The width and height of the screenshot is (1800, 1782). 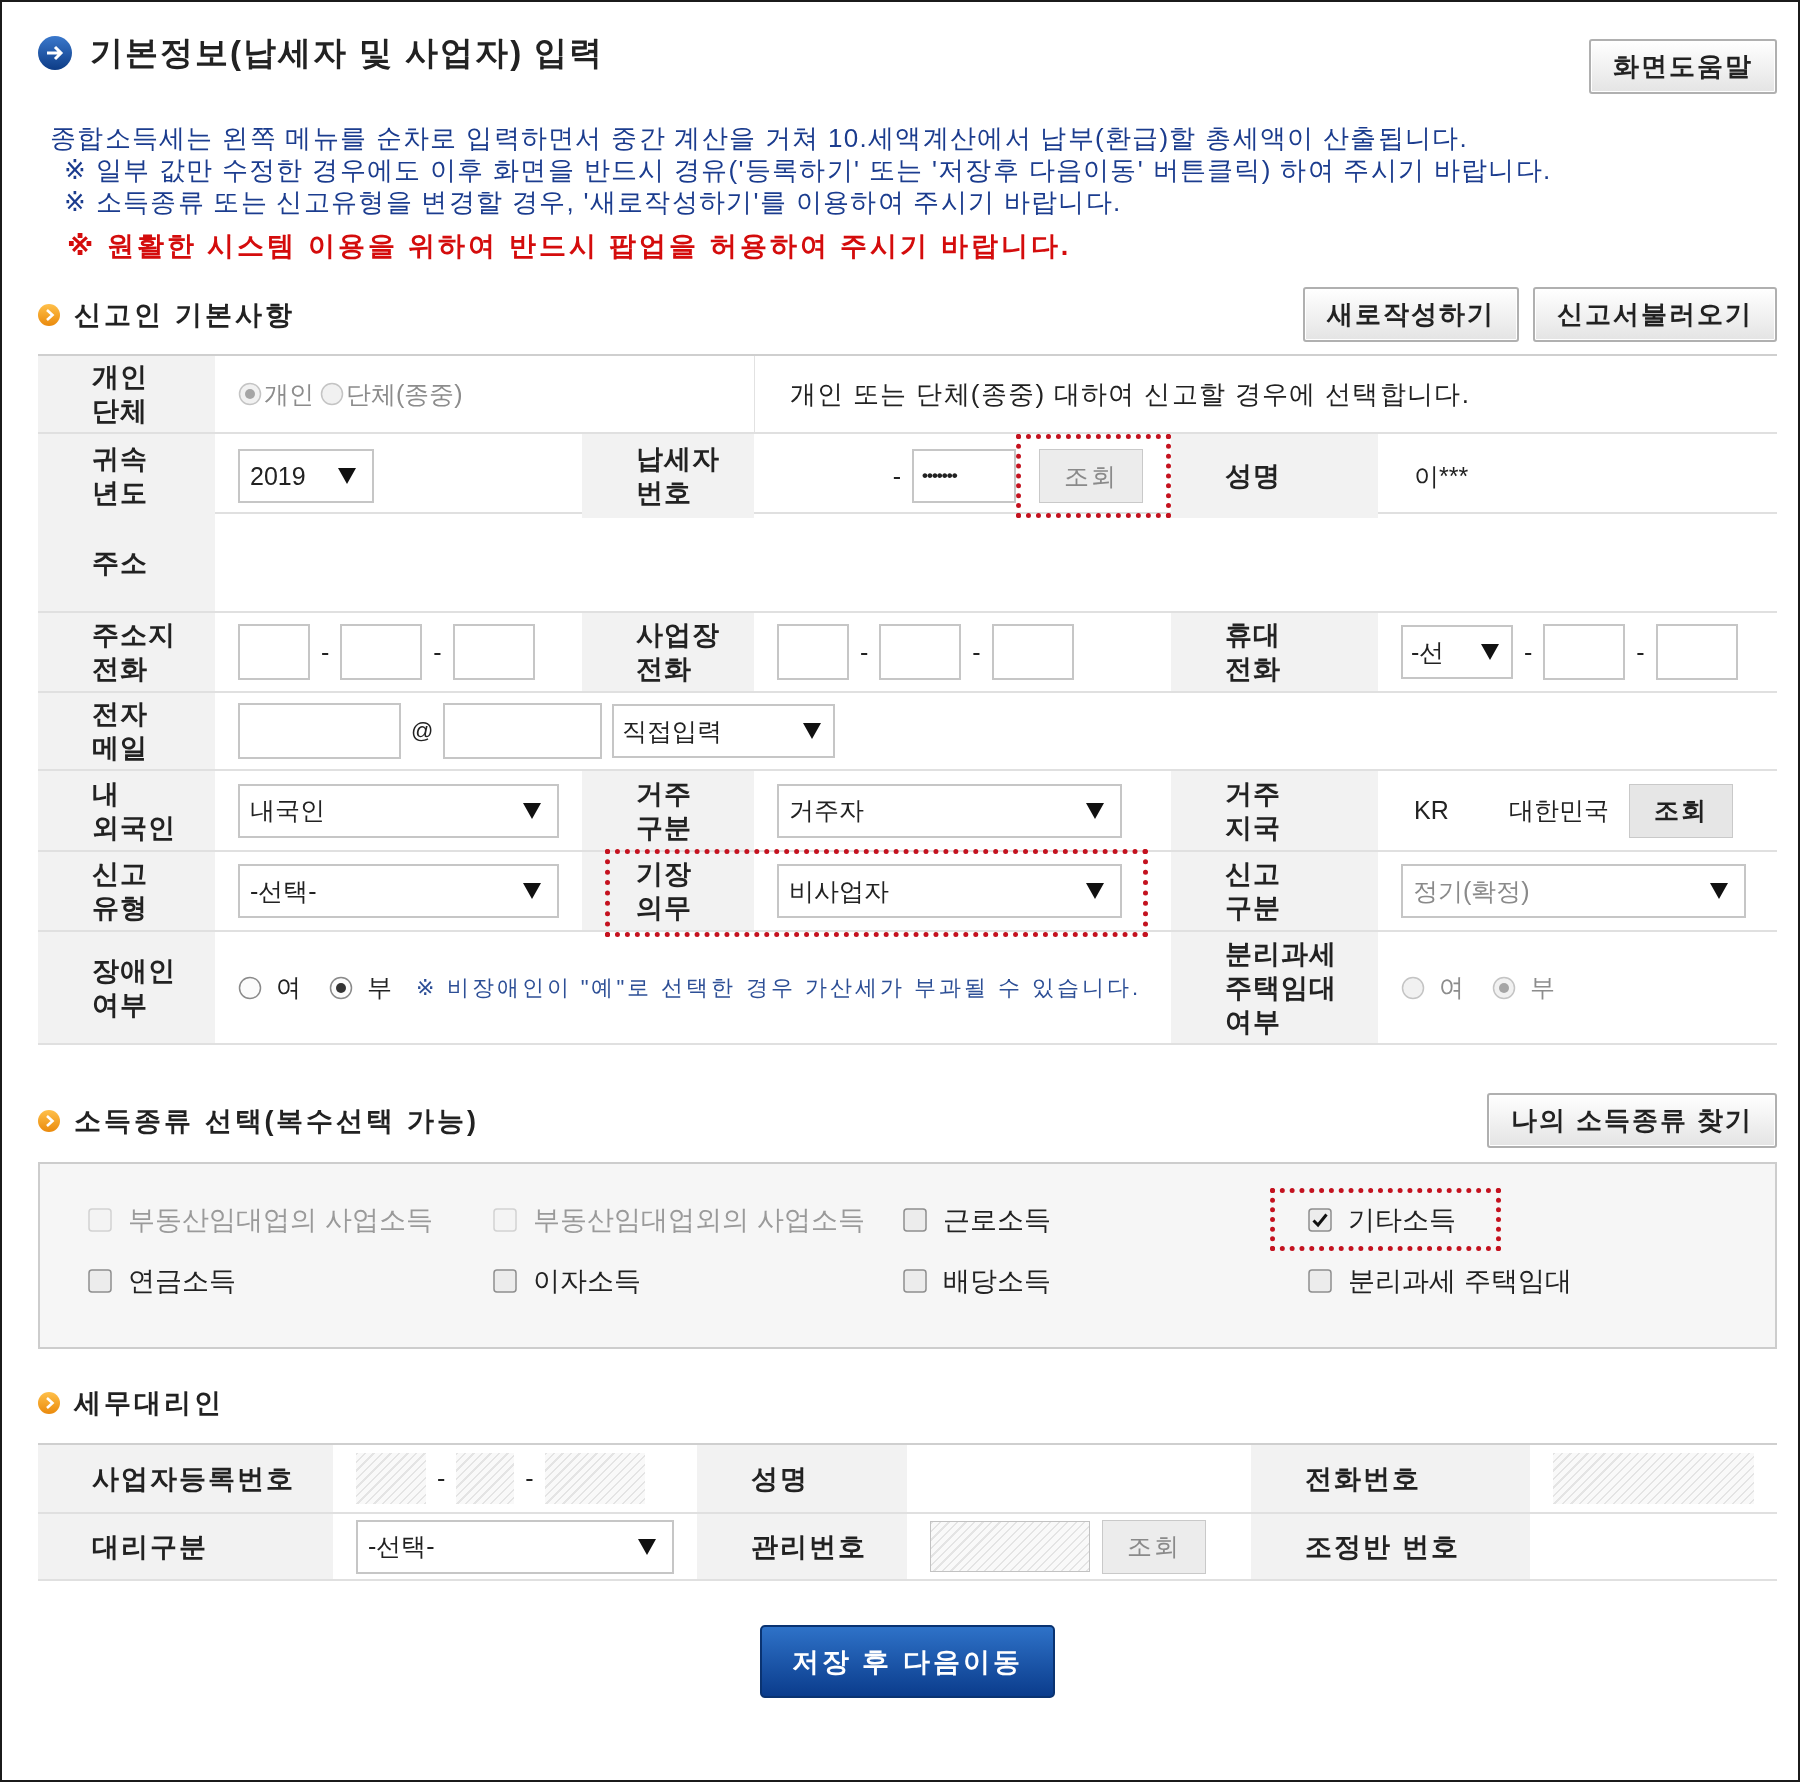 I want to click on country-code: KR, so click(x=1431, y=810).